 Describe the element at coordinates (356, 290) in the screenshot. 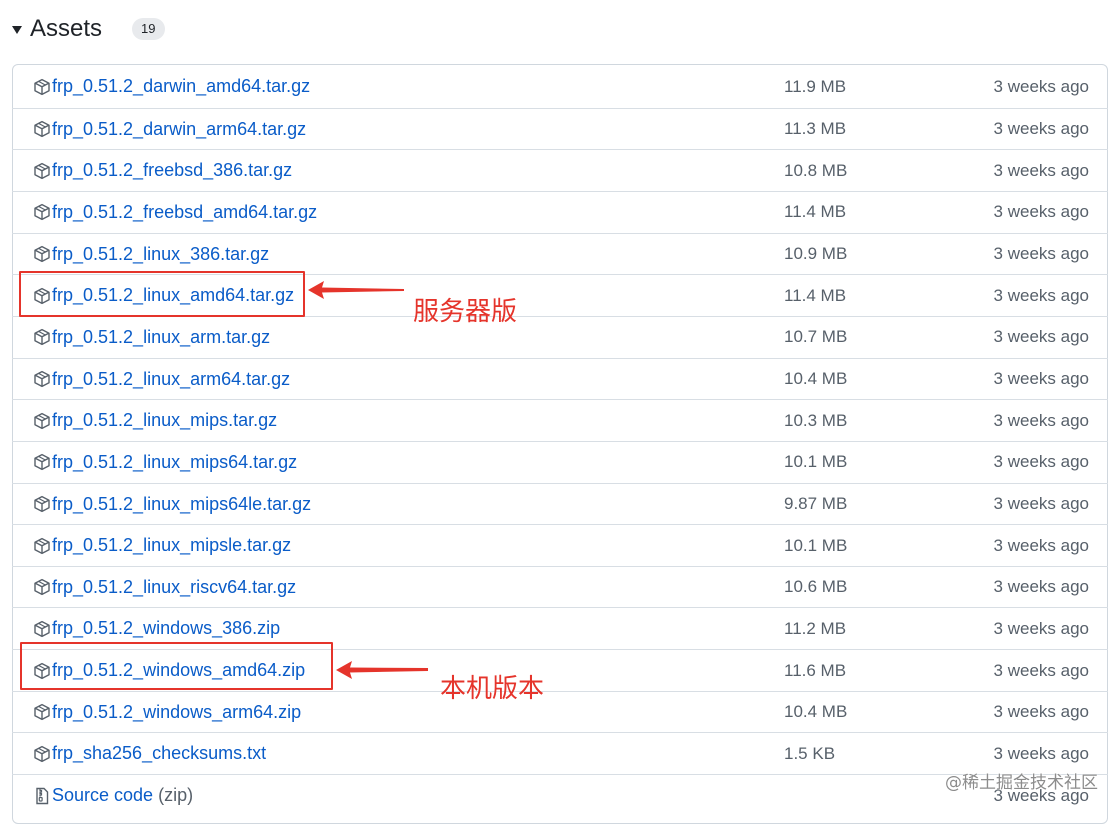

I see `annotation-arrow-server` at that location.